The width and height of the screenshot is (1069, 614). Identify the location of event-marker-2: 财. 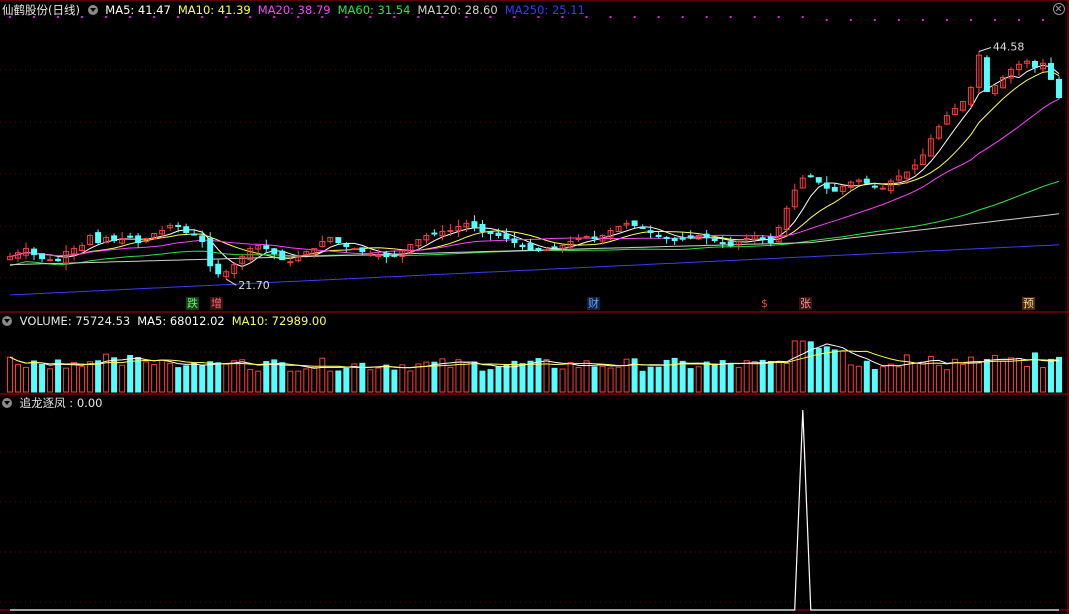
(593, 303).